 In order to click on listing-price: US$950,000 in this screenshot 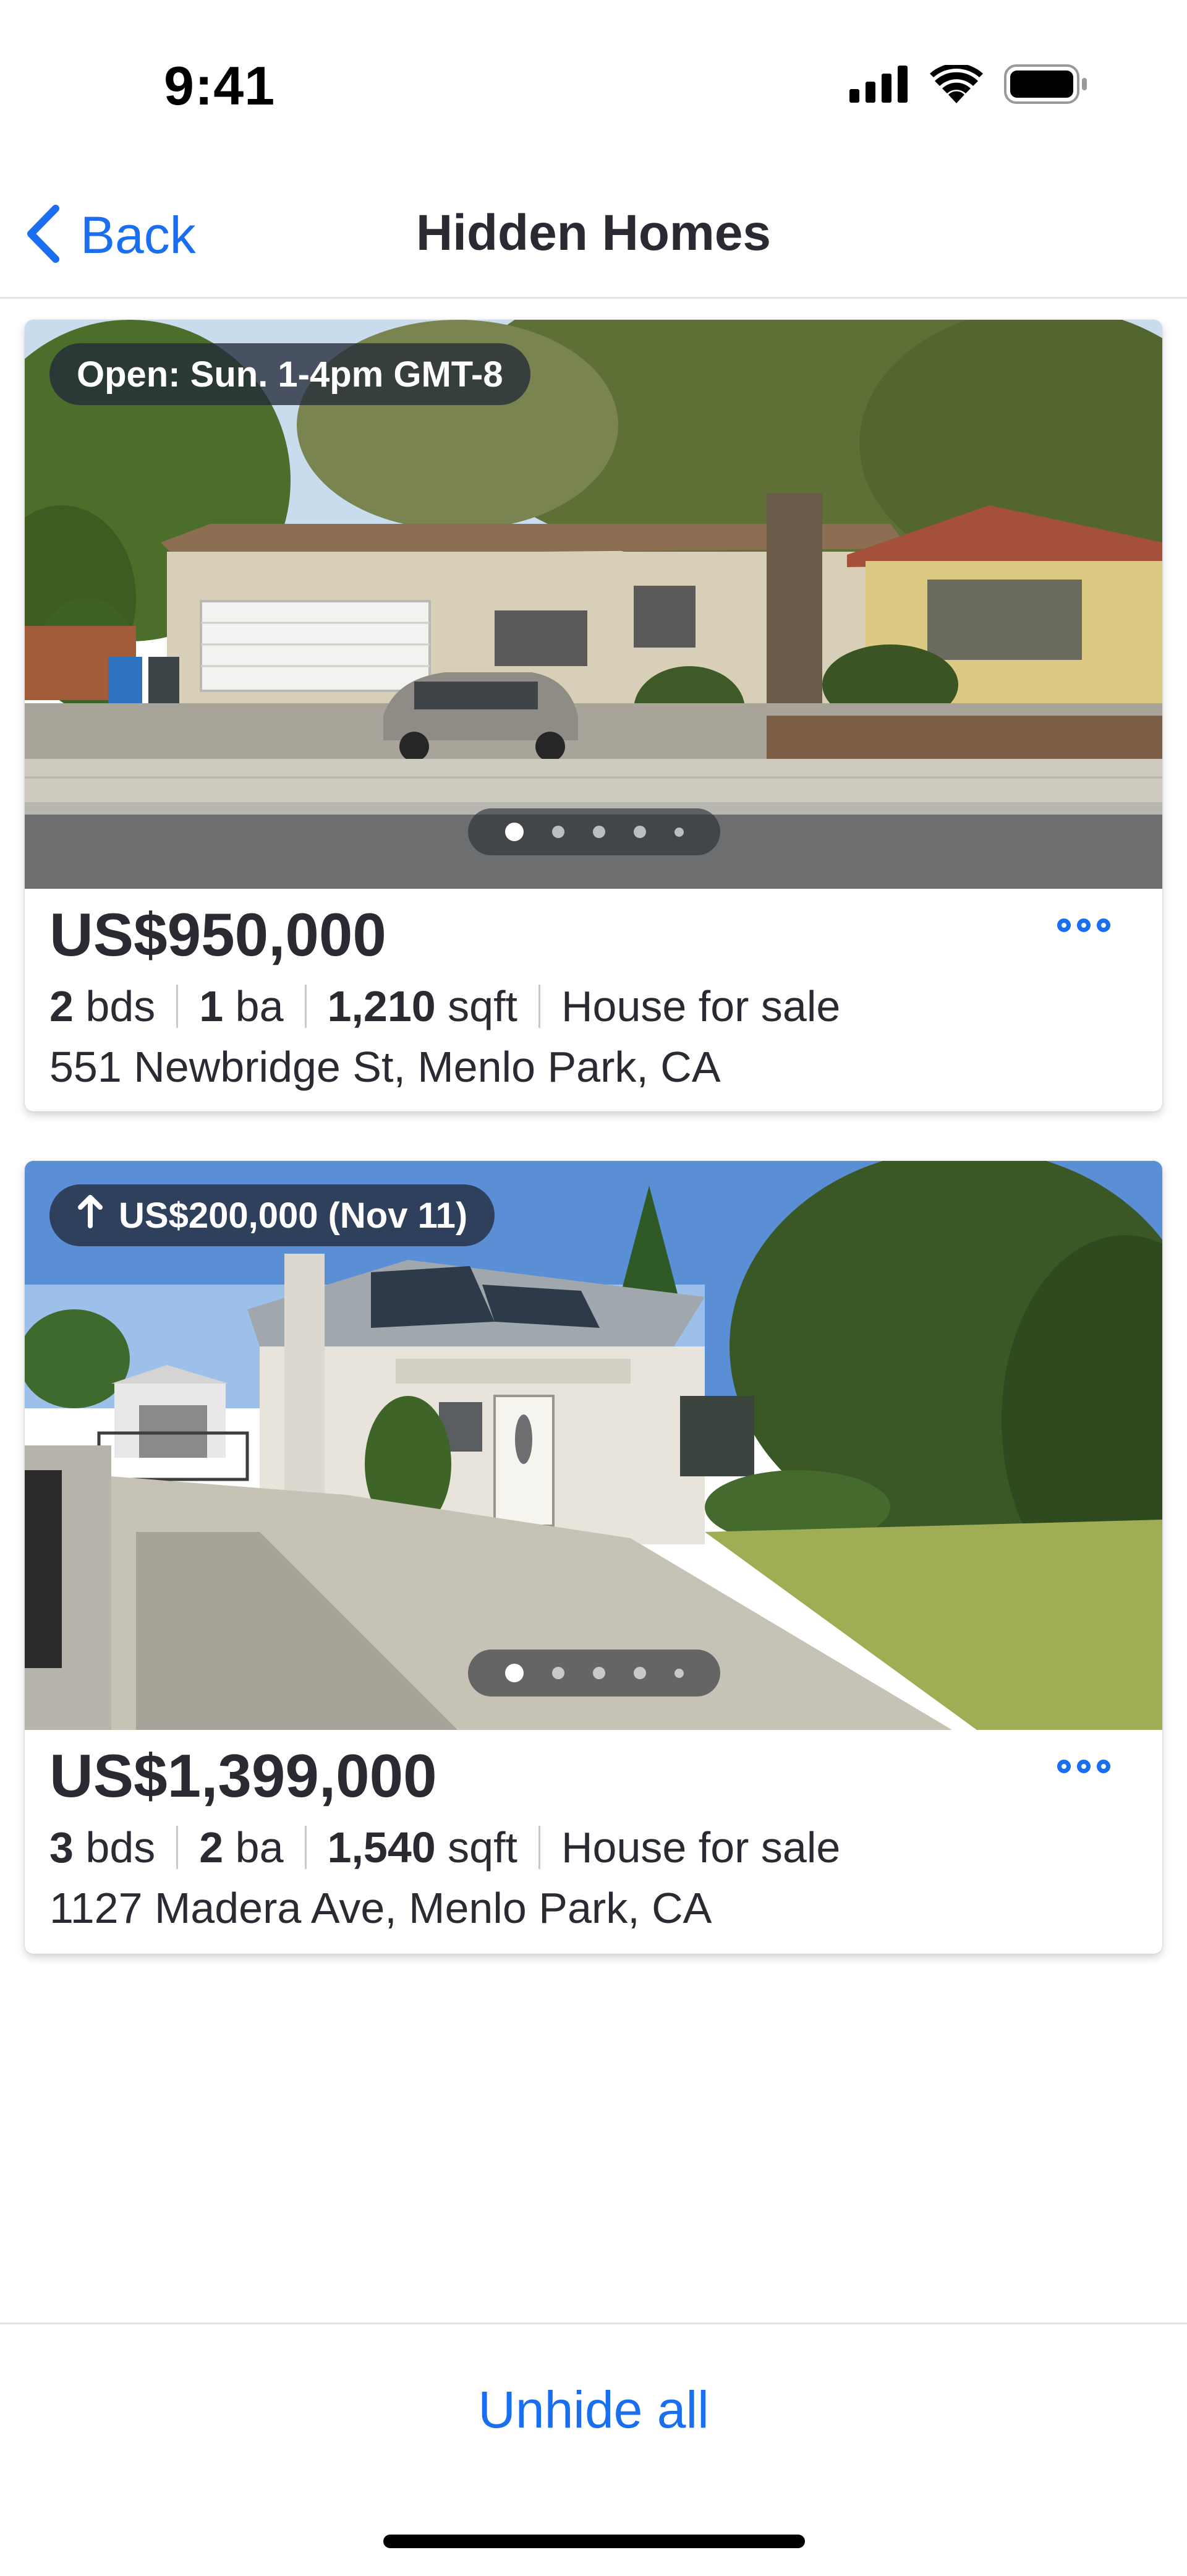, I will do `click(218, 935)`.